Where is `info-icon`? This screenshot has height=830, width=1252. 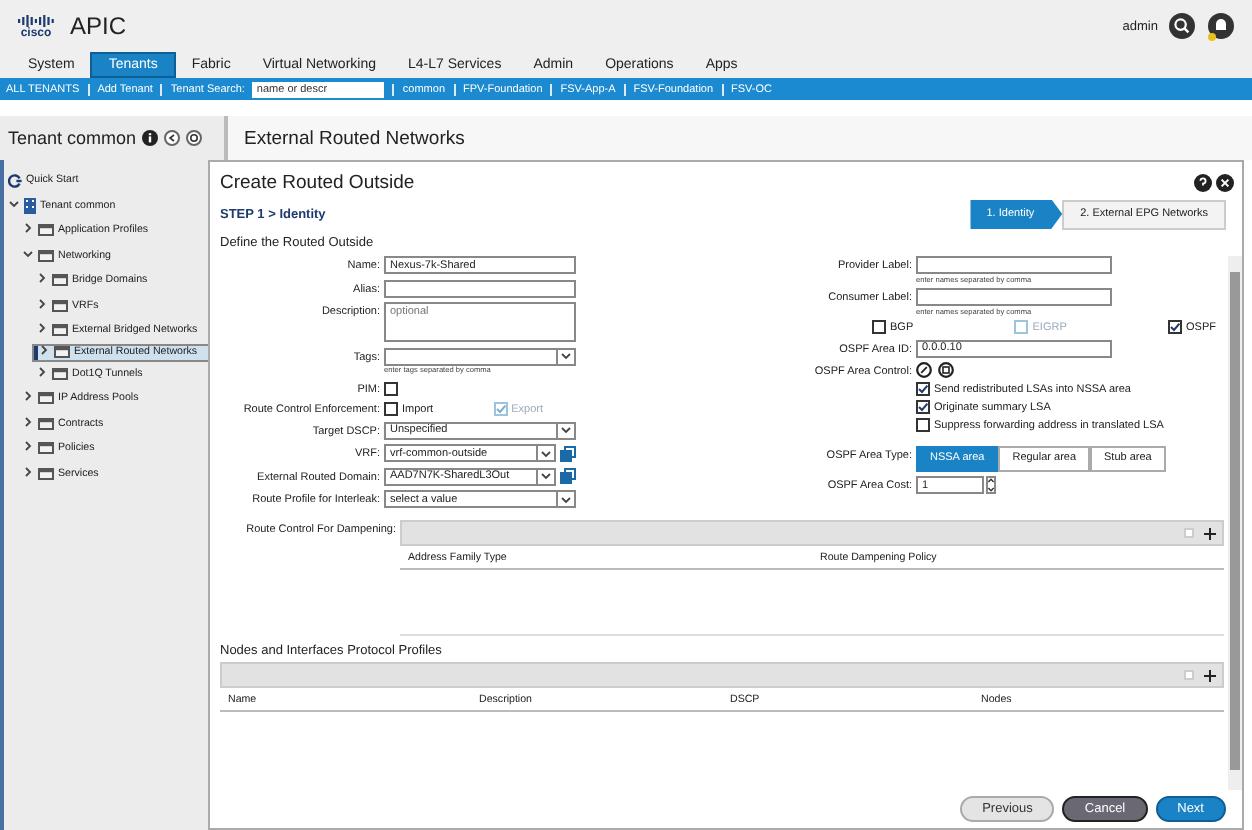 info-icon is located at coordinates (150, 138).